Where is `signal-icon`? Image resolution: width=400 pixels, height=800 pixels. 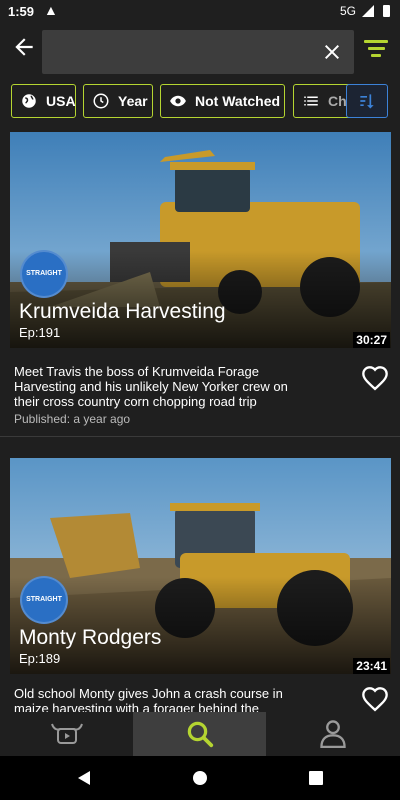 signal-icon is located at coordinates (368, 11).